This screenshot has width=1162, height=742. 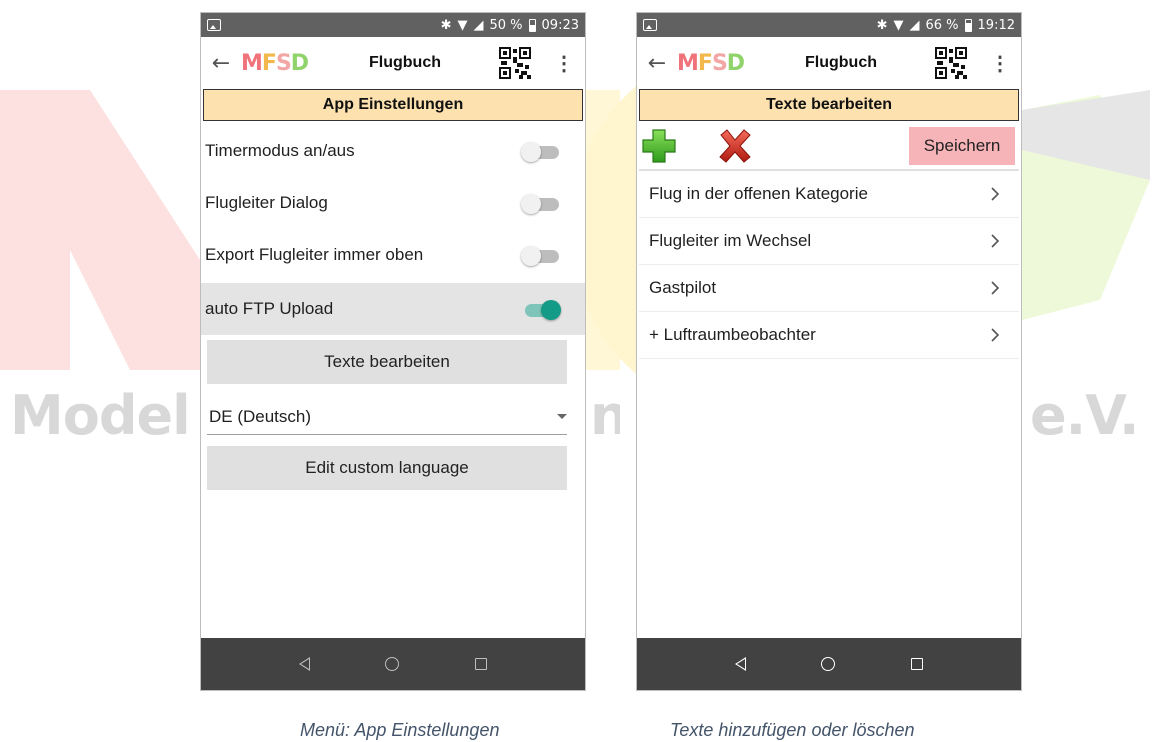 What do you see at coordinates (829, 335) in the screenshot?
I see `list-item: + Luftraumbeobachter` at bounding box center [829, 335].